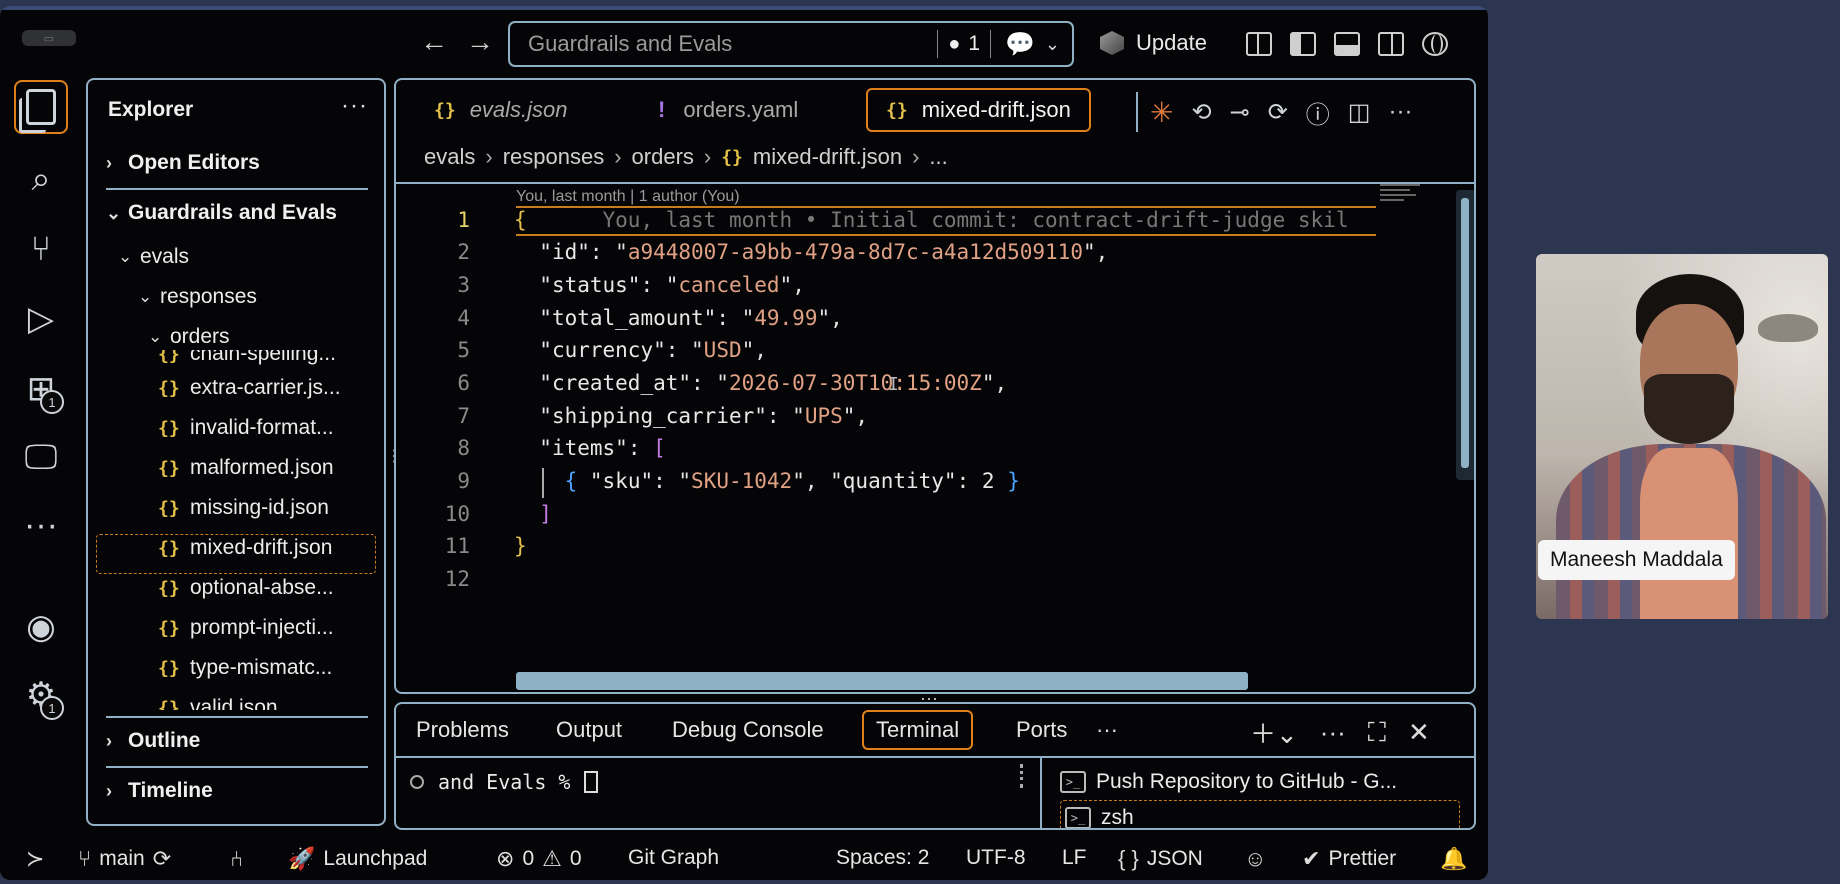 Image resolution: width=1840 pixels, height=884 pixels. Describe the element at coordinates (41, 627) in the screenshot. I see `account-icon: ◉` at that location.